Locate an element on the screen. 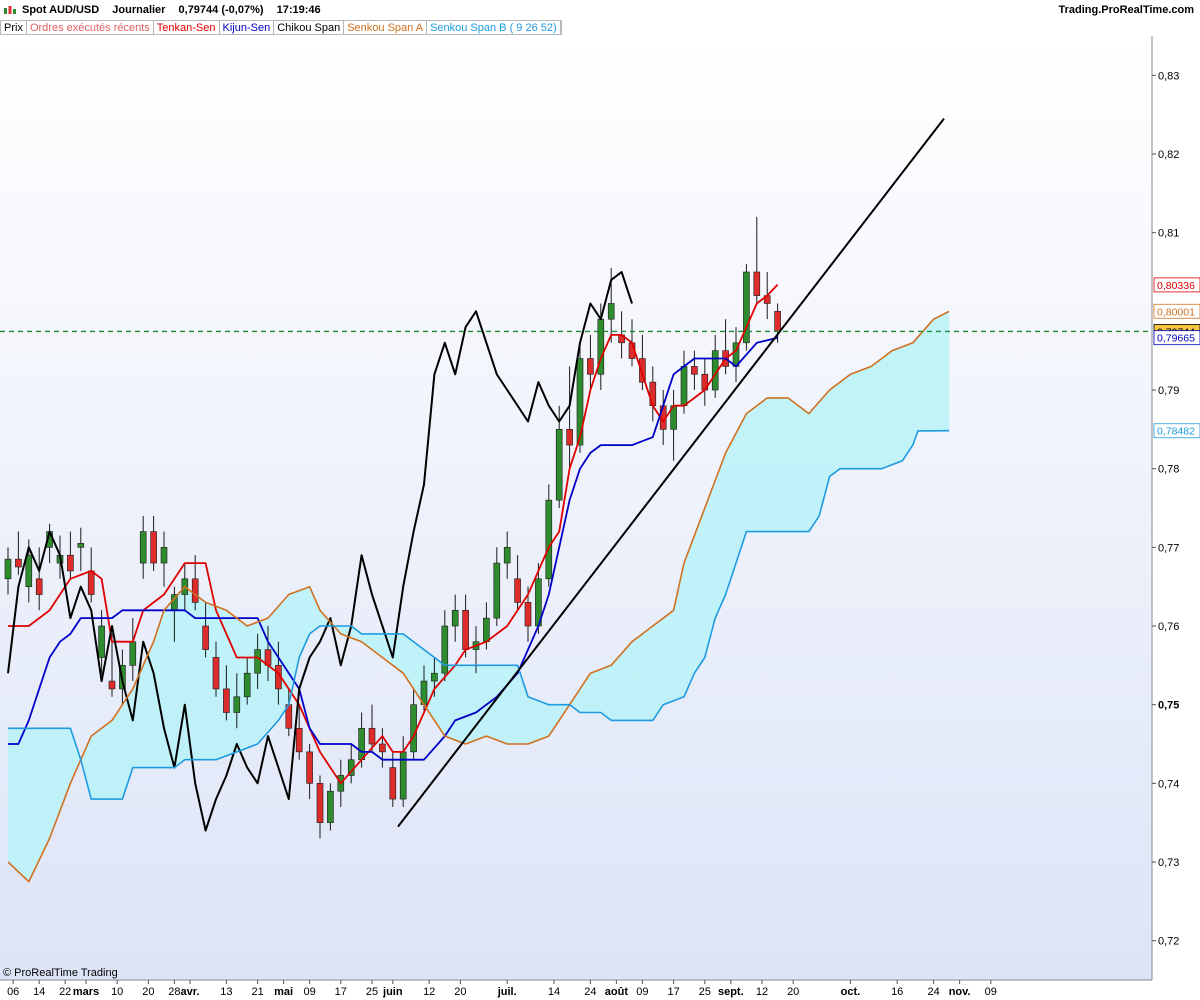 The height and width of the screenshot is (1000, 1200). y-tick-label: 0,75 is located at coordinates (1168, 706).